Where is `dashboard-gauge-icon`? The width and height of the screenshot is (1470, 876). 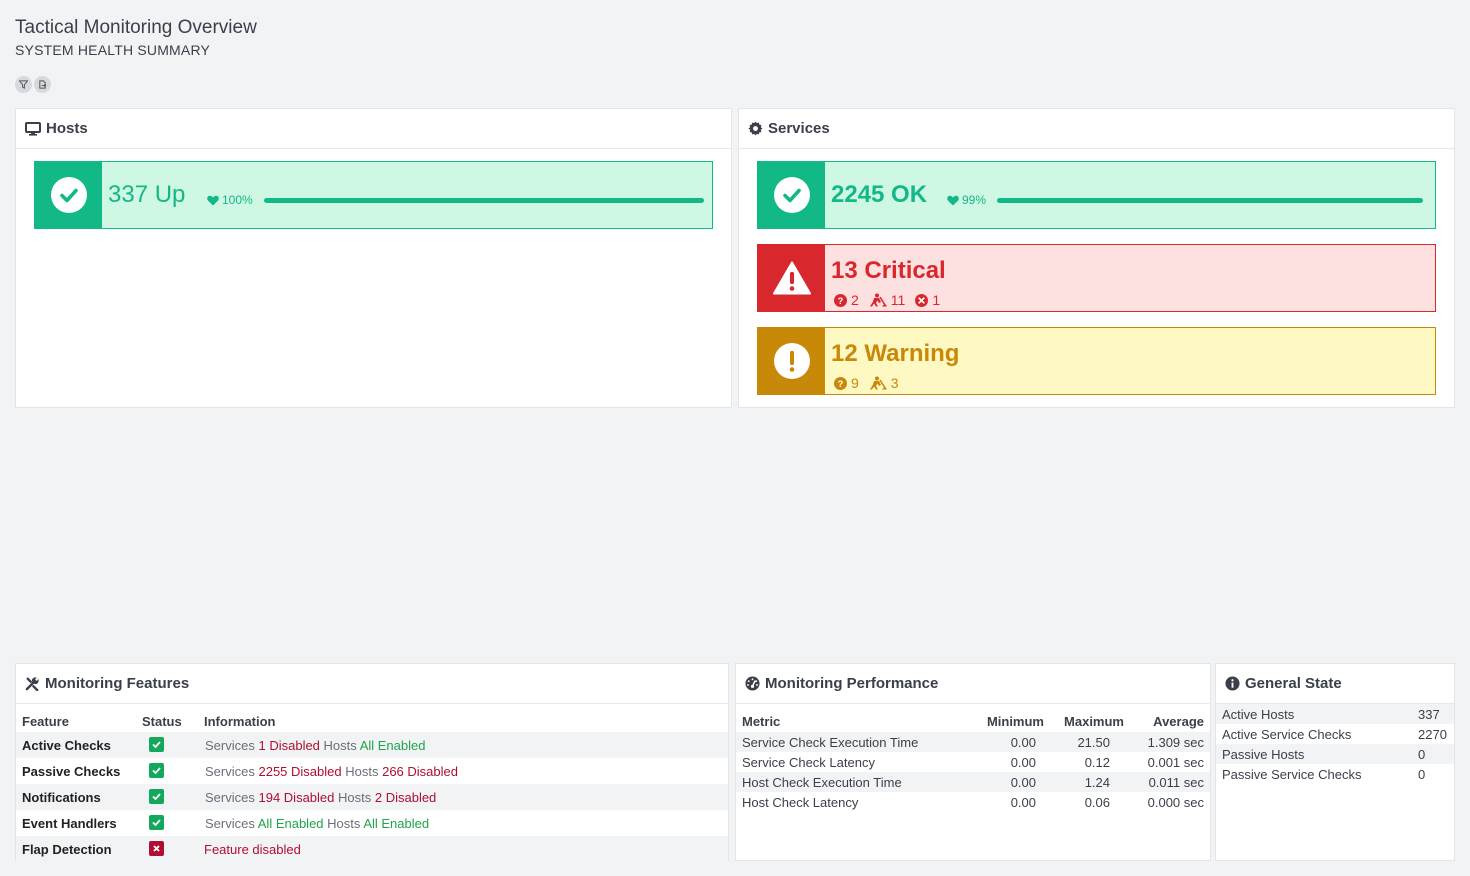 dashboard-gauge-icon is located at coordinates (752, 683).